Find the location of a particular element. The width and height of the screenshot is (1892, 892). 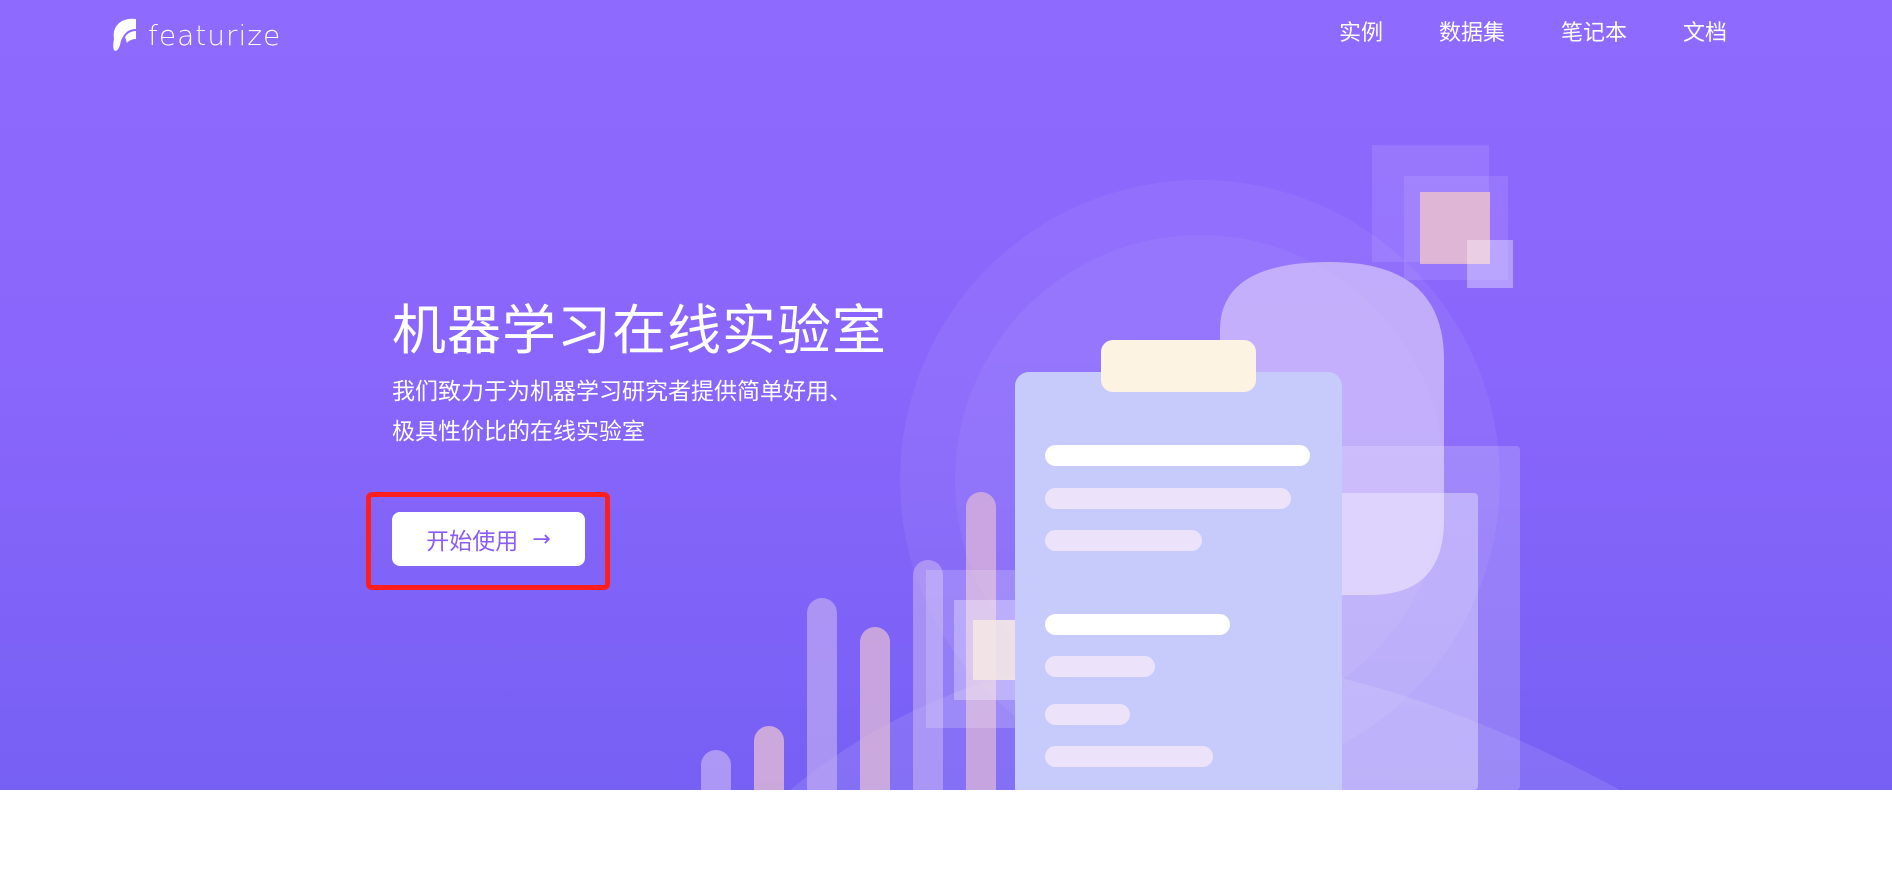

nav-item-docs: 文档 is located at coordinates (1705, 34).